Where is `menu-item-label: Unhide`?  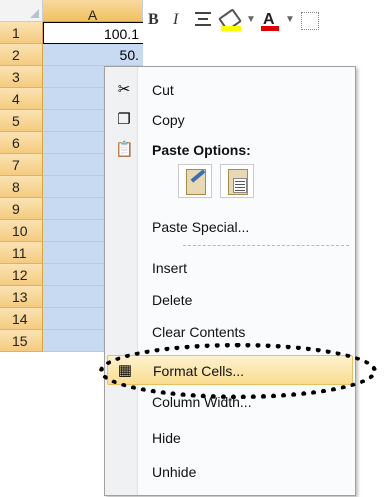
menu-item-label: Unhide is located at coordinates (174, 472).